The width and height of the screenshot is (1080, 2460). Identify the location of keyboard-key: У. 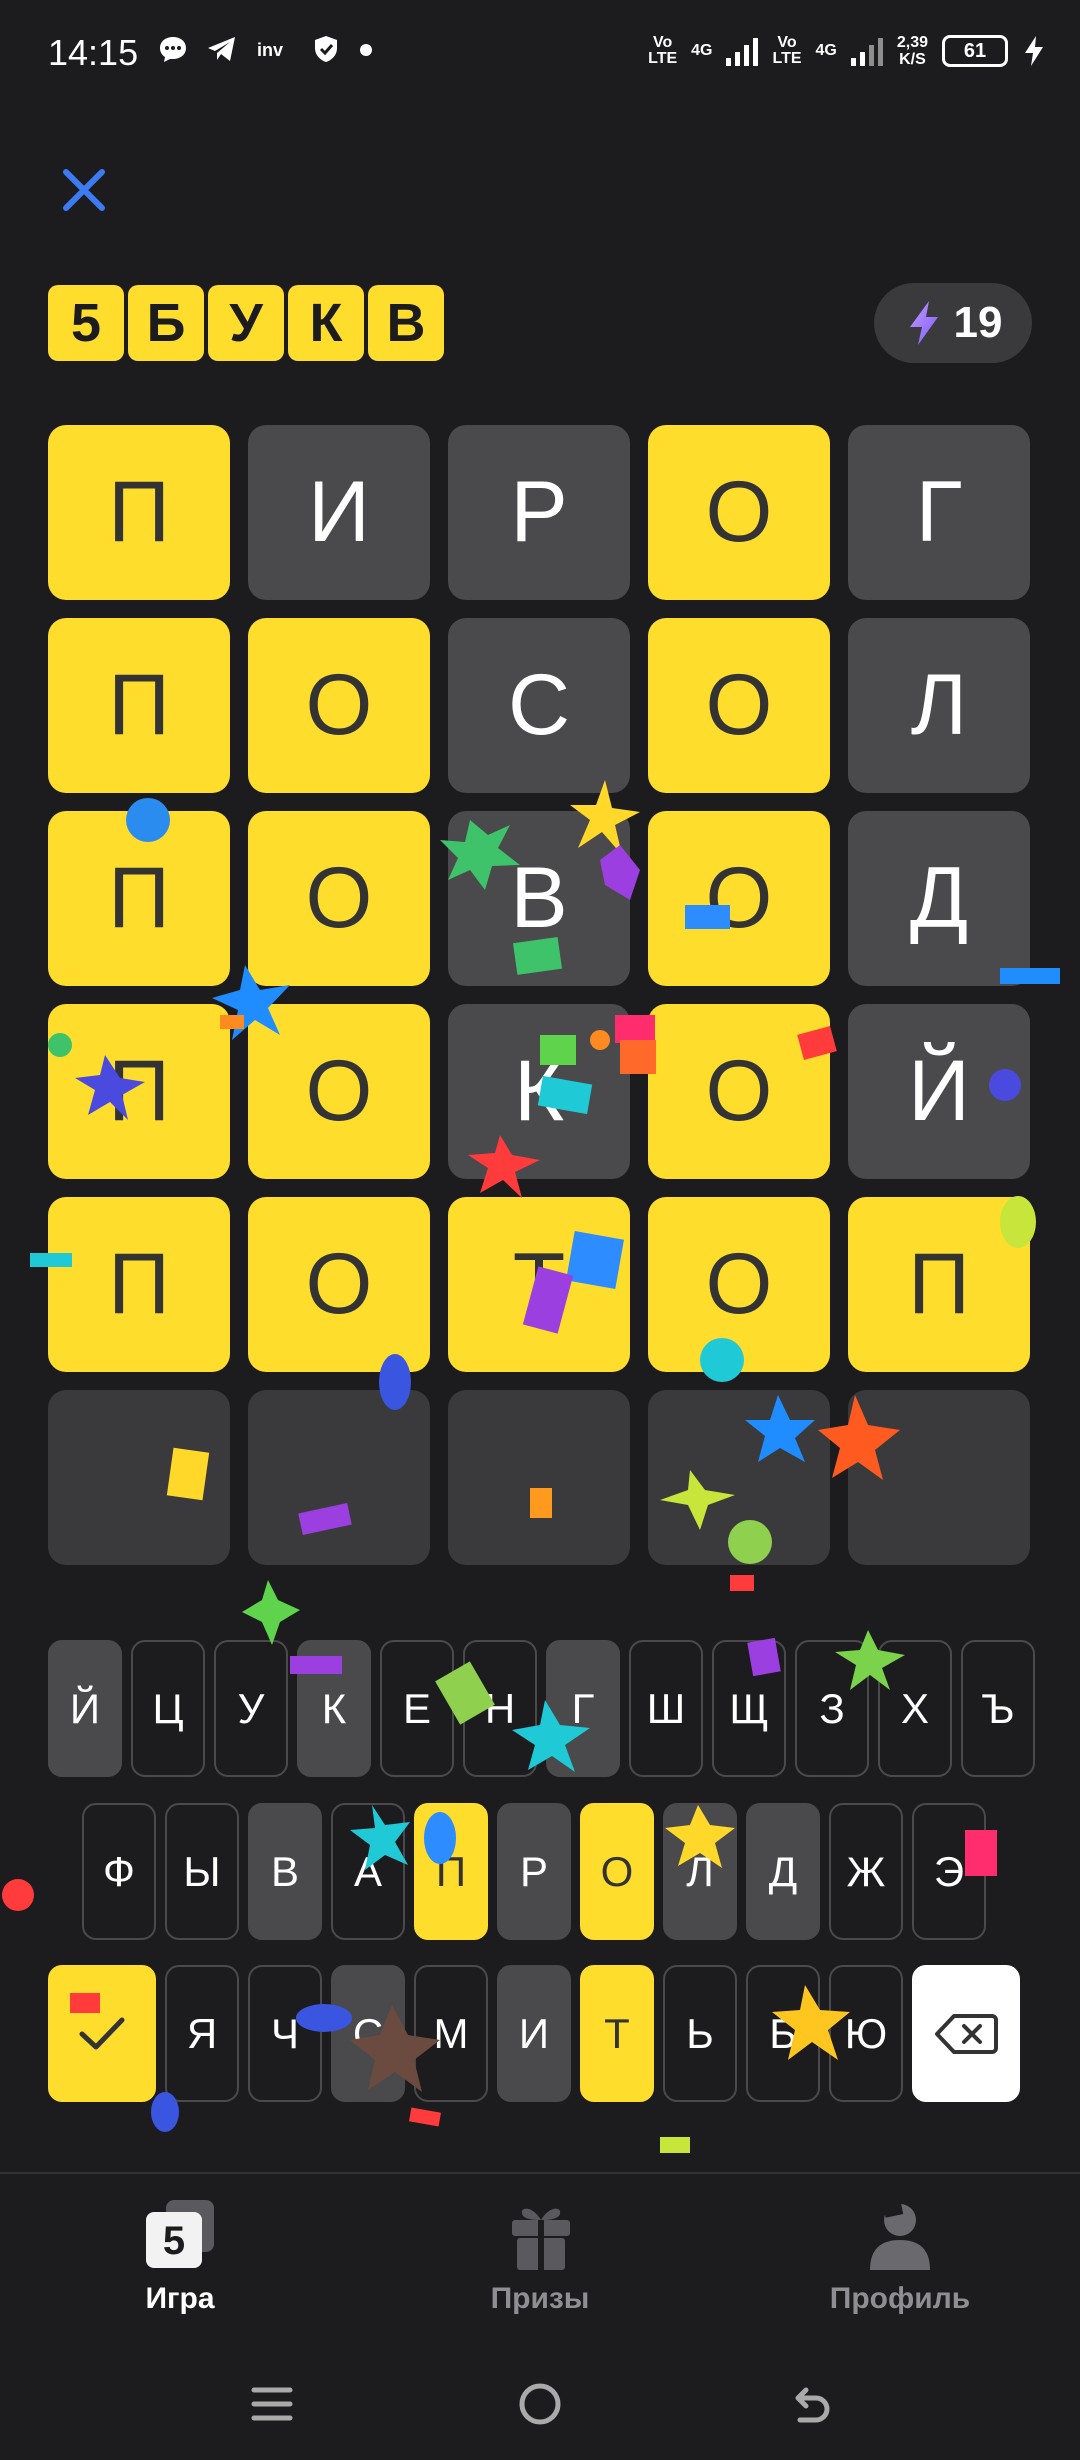
(251, 1708).